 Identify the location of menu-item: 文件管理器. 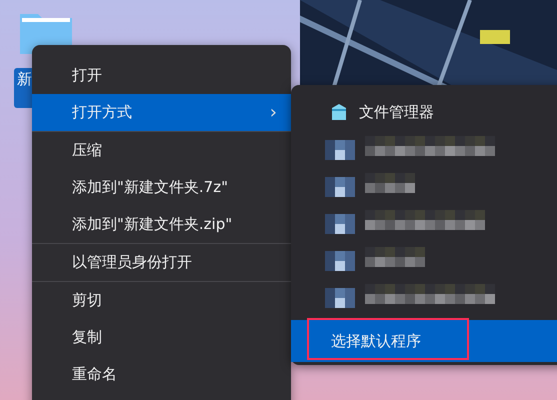
(424, 112).